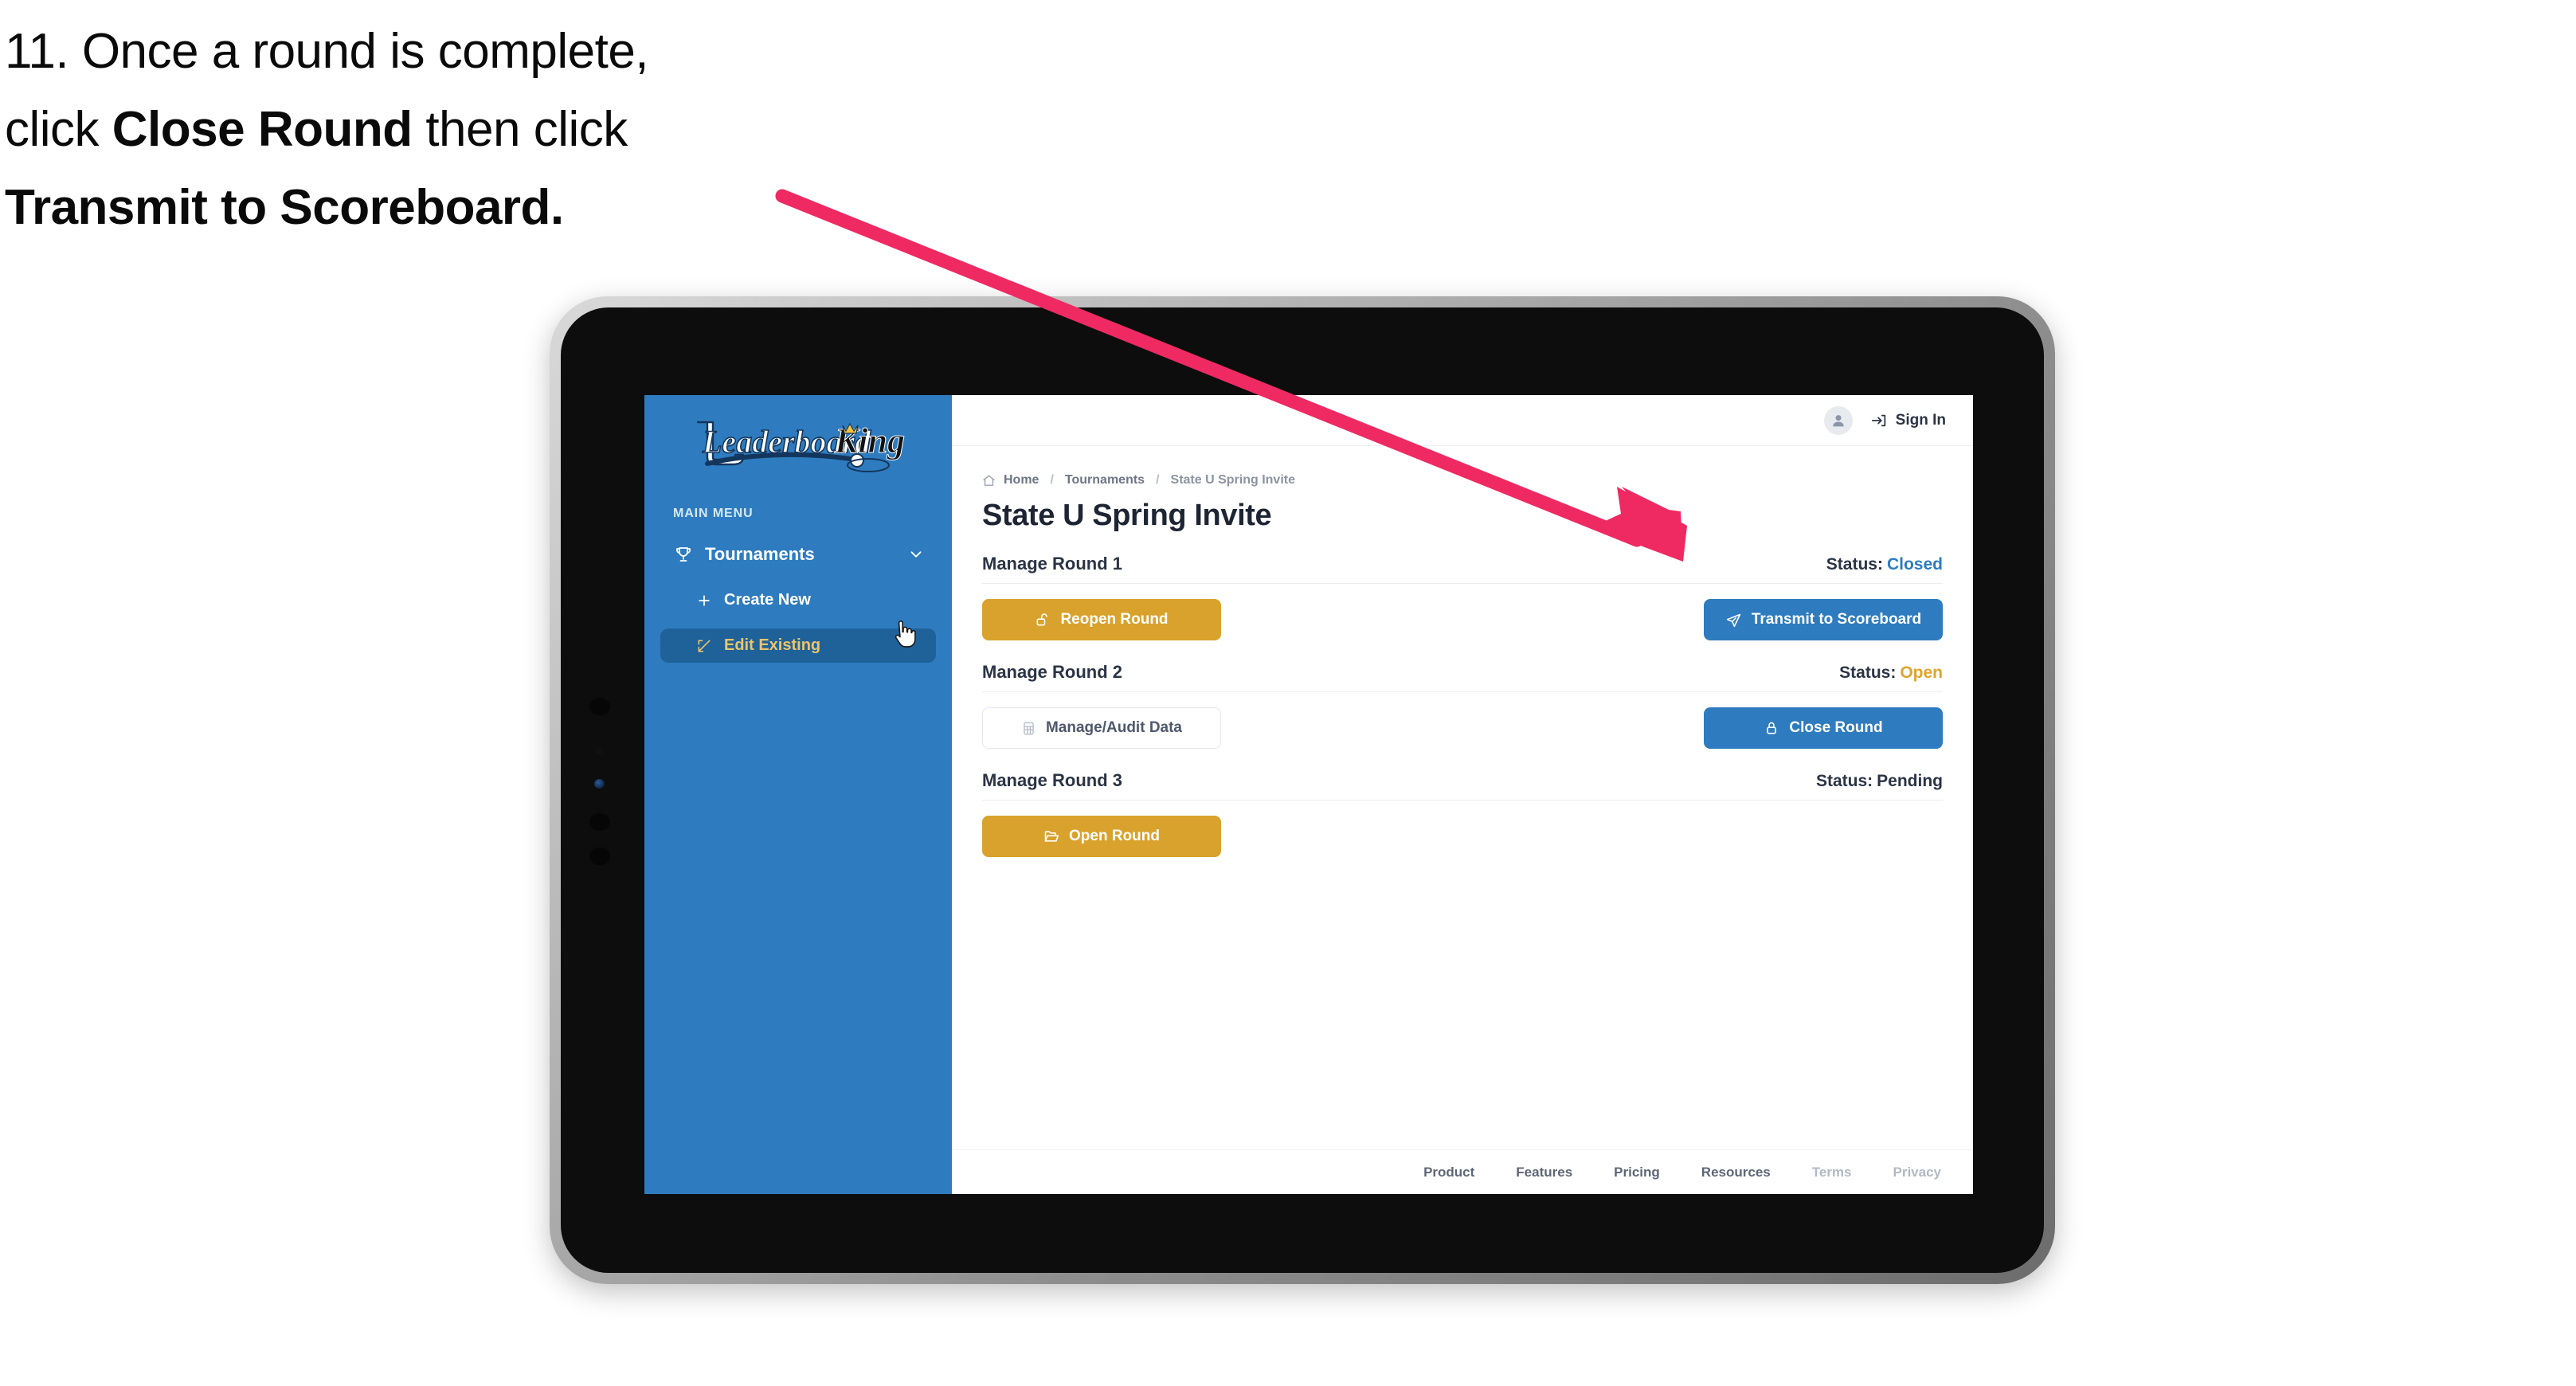 The height and width of the screenshot is (1386, 2576). I want to click on round-actions-1: Reopen Round Transmit to Scoreboard, so click(1462, 619).